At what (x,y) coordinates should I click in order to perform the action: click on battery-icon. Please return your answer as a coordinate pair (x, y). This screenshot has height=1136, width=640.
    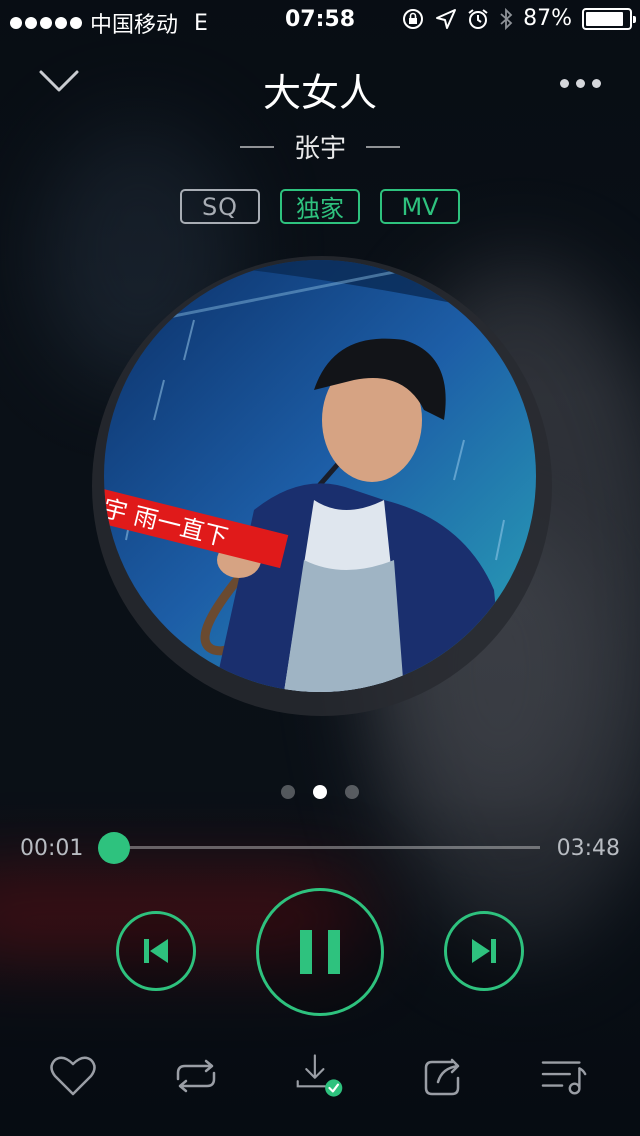
    Looking at the image, I should click on (609, 18).